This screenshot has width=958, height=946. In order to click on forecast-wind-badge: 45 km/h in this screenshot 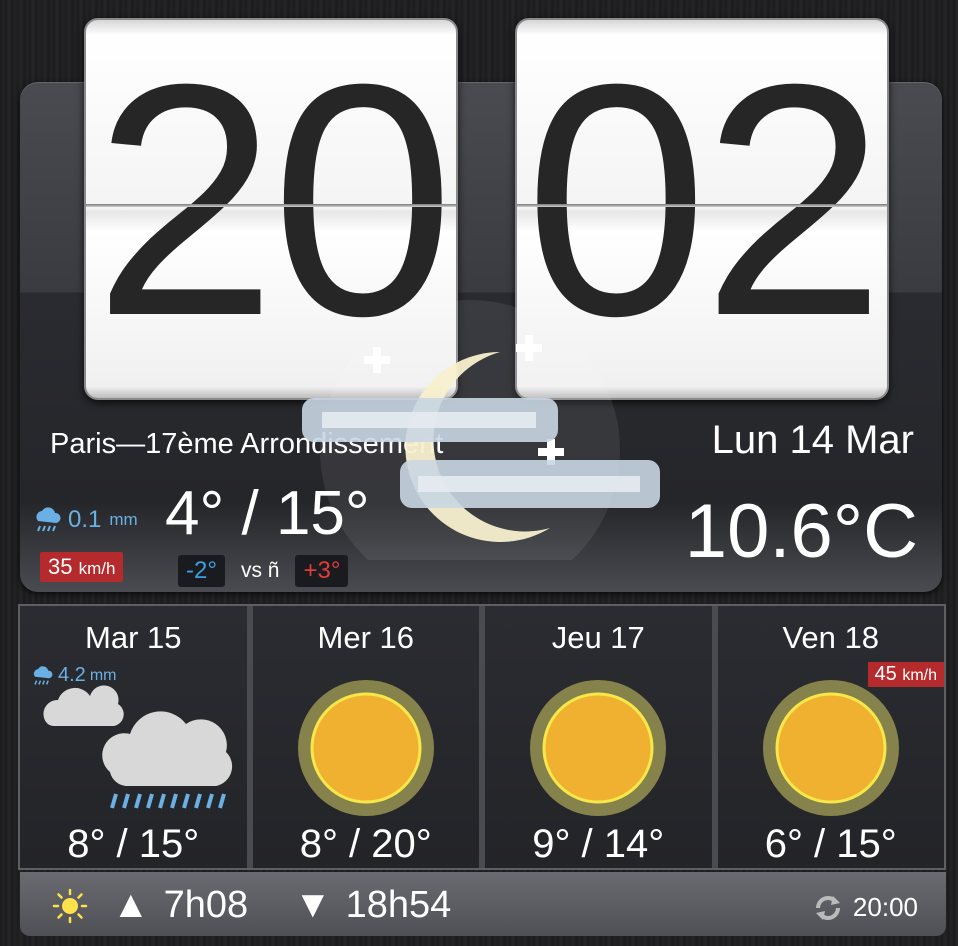, I will do `click(905, 674)`.